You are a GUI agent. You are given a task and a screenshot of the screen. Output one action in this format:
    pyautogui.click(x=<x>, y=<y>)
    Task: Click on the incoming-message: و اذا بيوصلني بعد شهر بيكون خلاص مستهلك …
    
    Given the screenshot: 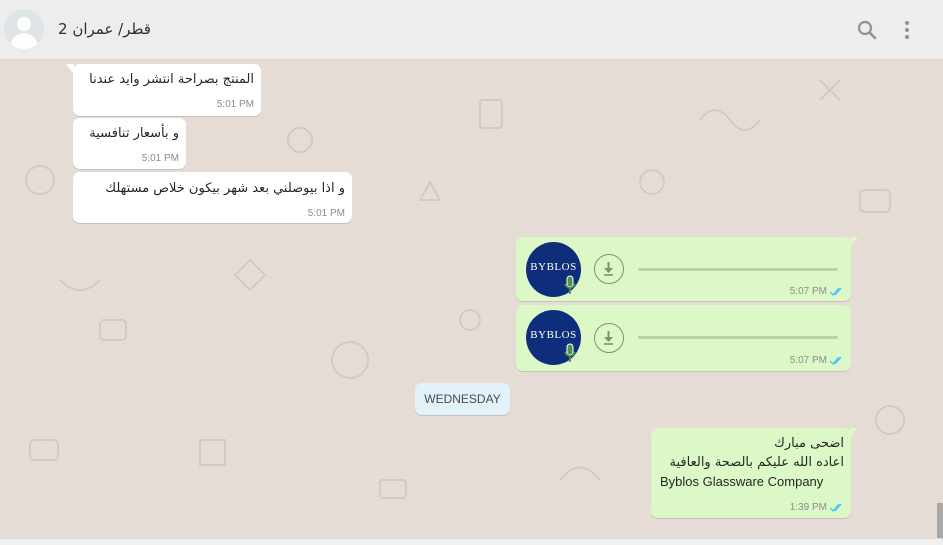 What is the action you would take?
    pyautogui.click(x=212, y=197)
    